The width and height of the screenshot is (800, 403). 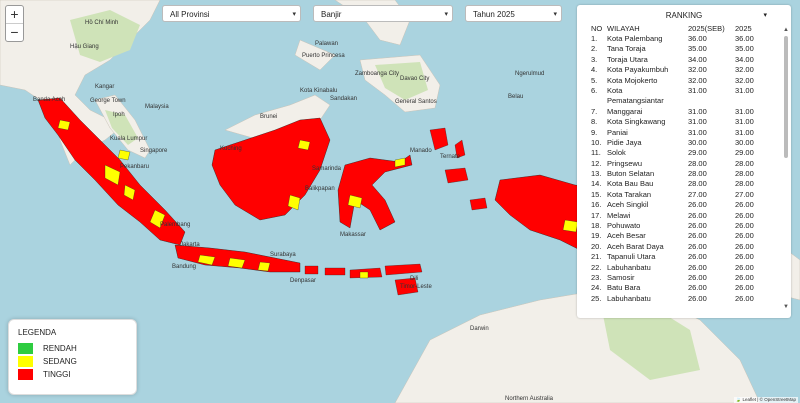 I want to click on scroll-up-icon: ▲, so click(x=786, y=30).